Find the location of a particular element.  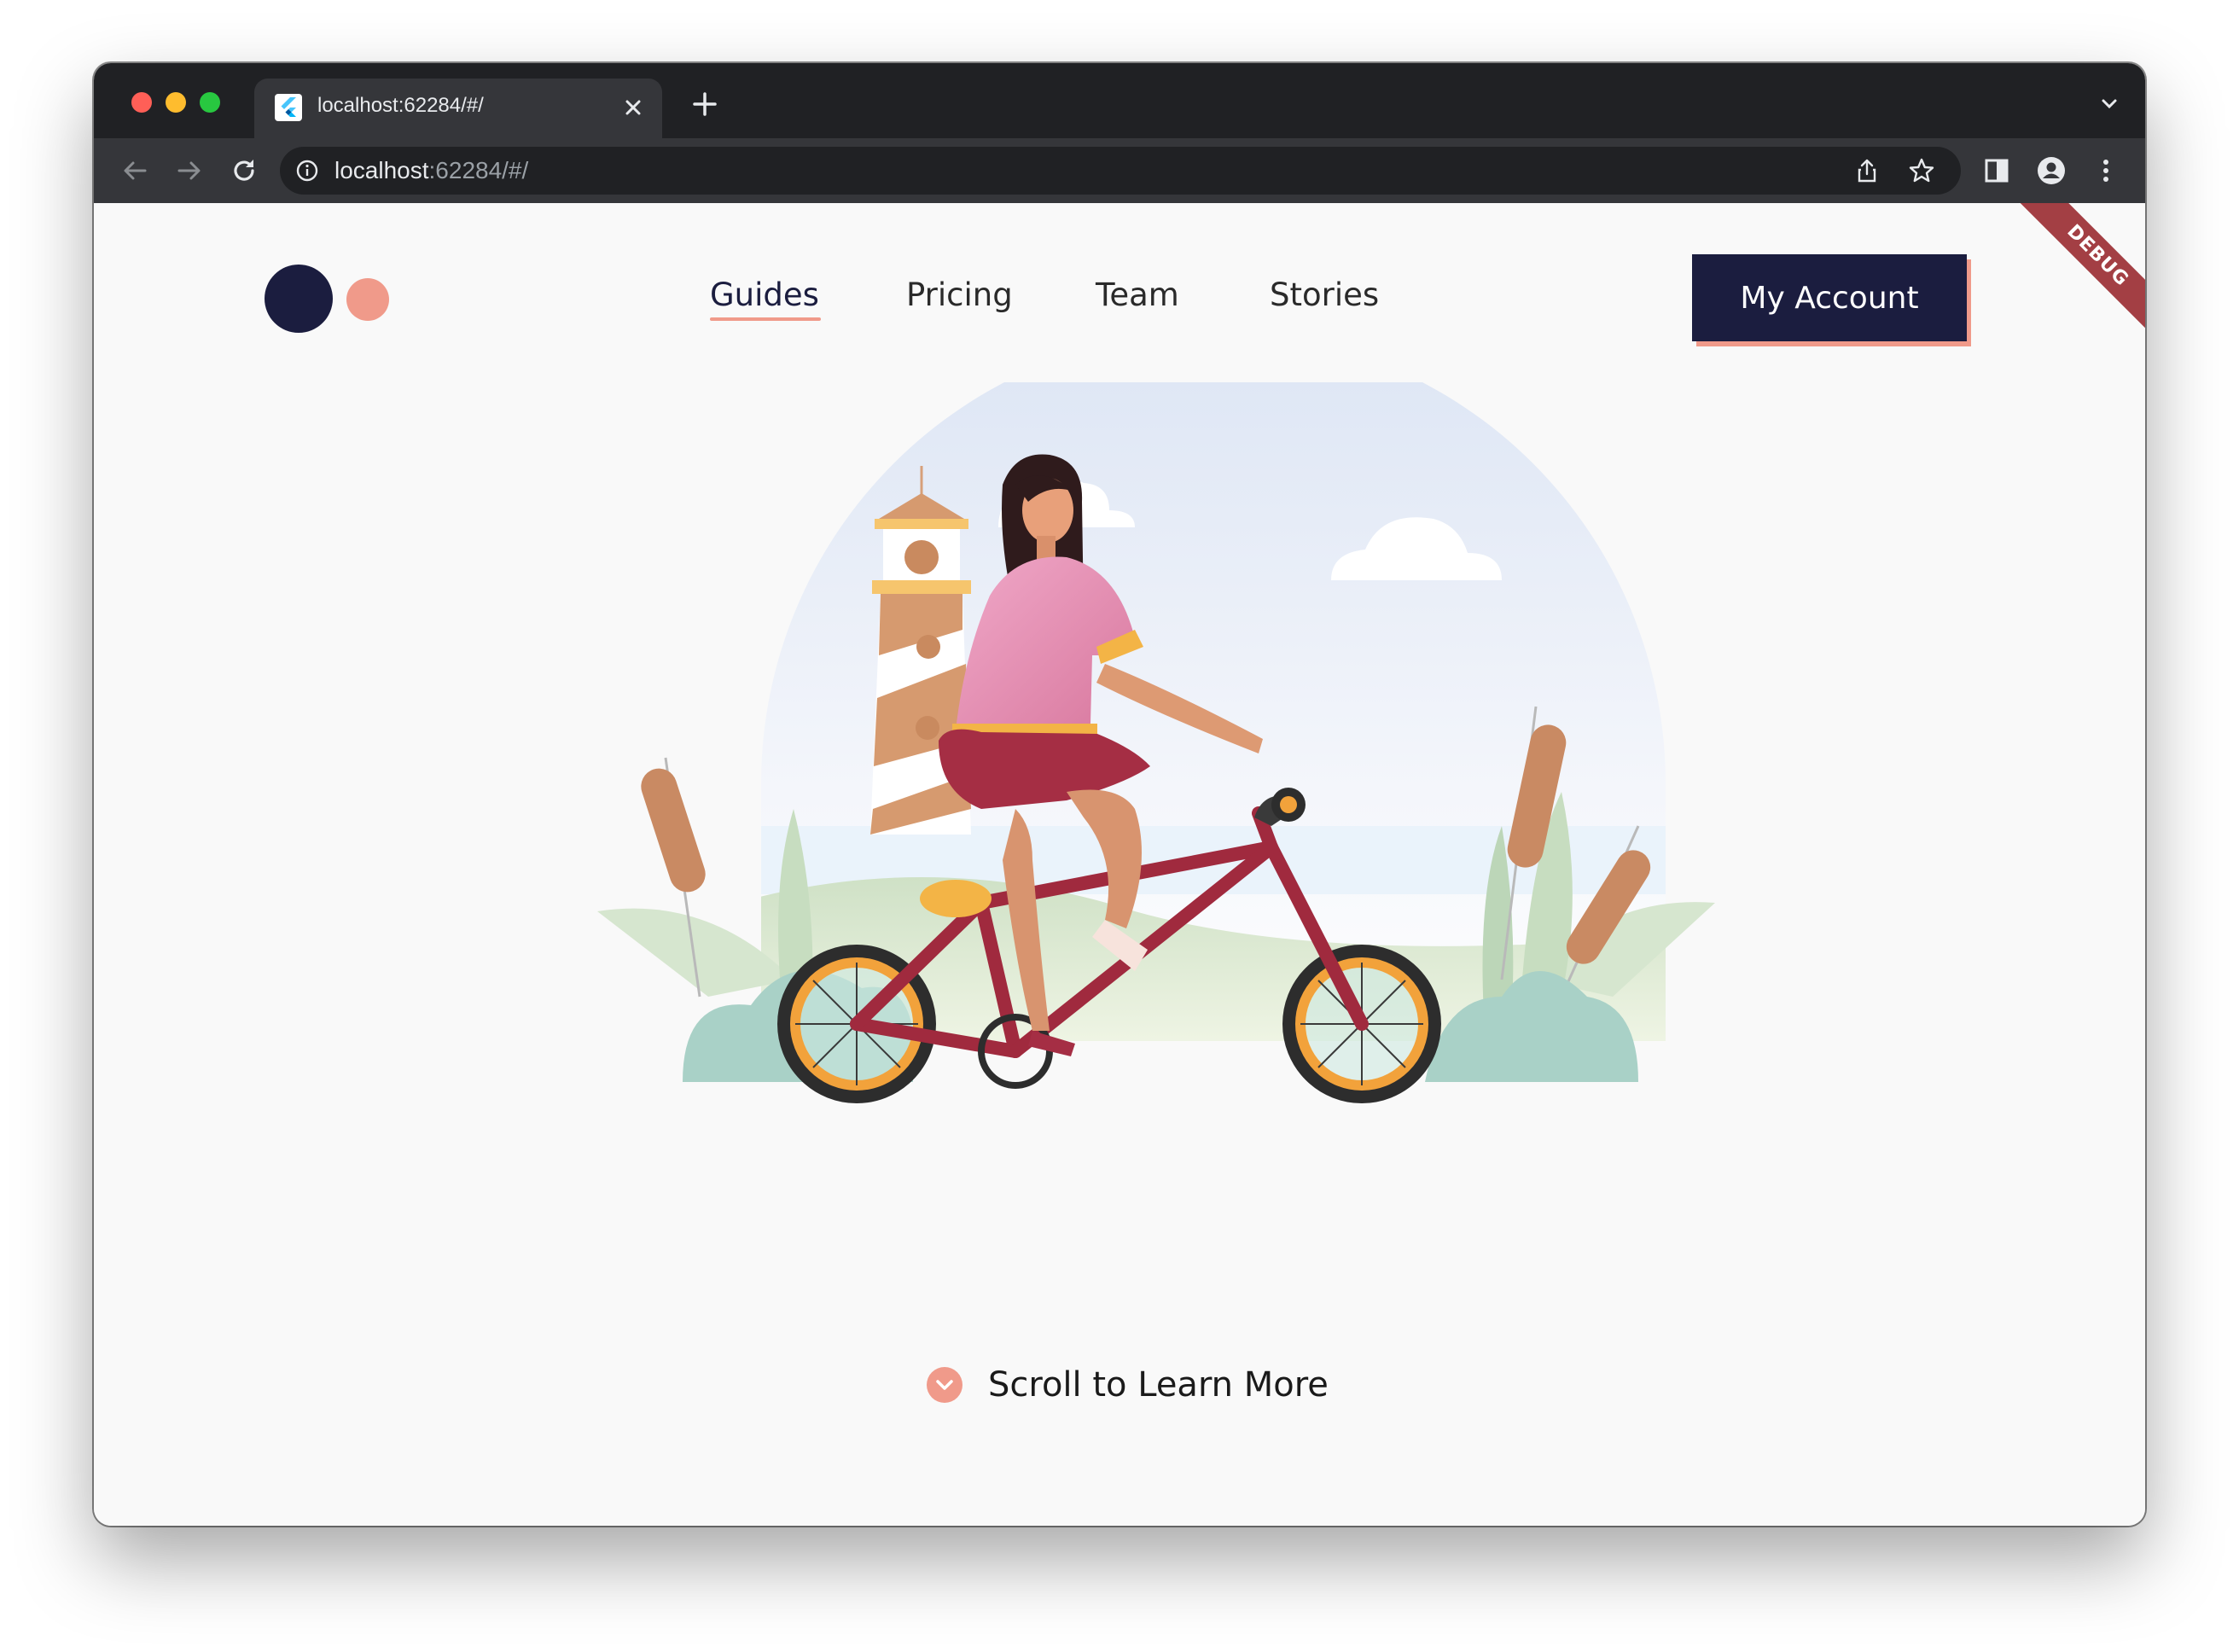

address-bar: localhost:62284/#/ is located at coordinates (1120, 171).